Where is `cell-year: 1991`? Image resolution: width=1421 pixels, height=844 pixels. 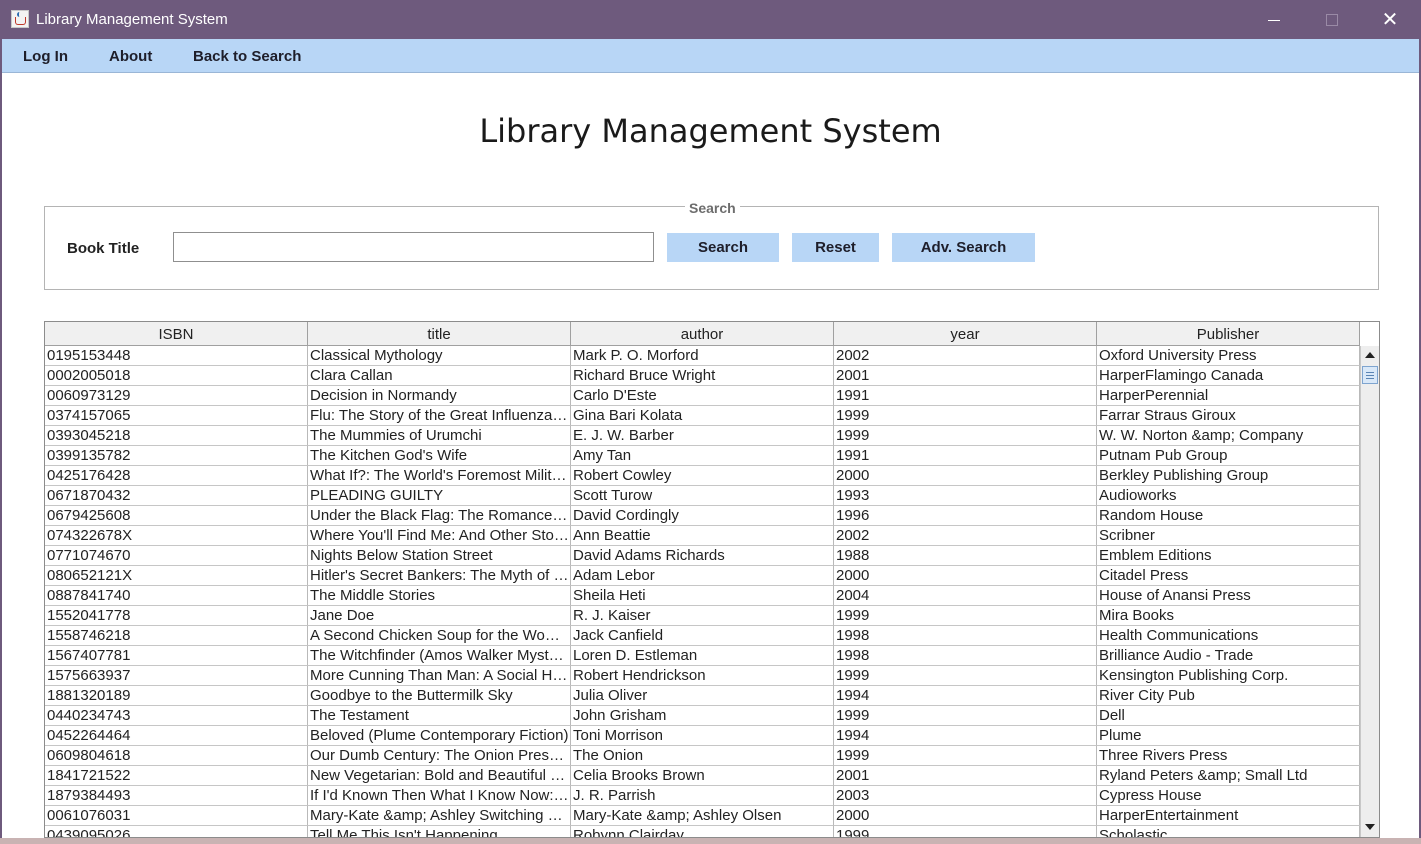 cell-year: 1991 is located at coordinates (965, 396).